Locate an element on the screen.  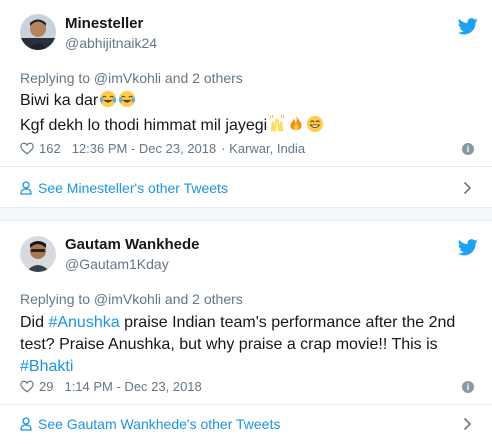
other-tweets-link: See Gautam Wankhede's other Tweets is located at coordinates (247, 424).